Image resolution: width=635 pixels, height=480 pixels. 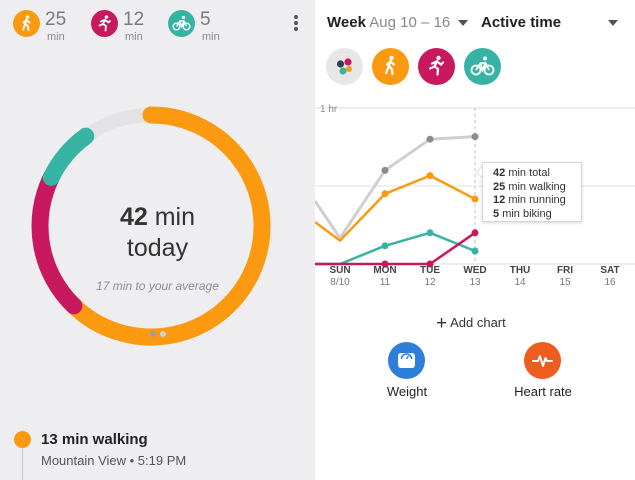 What do you see at coordinates (211, 37) in the screenshot?
I see `biking-unit: min` at bounding box center [211, 37].